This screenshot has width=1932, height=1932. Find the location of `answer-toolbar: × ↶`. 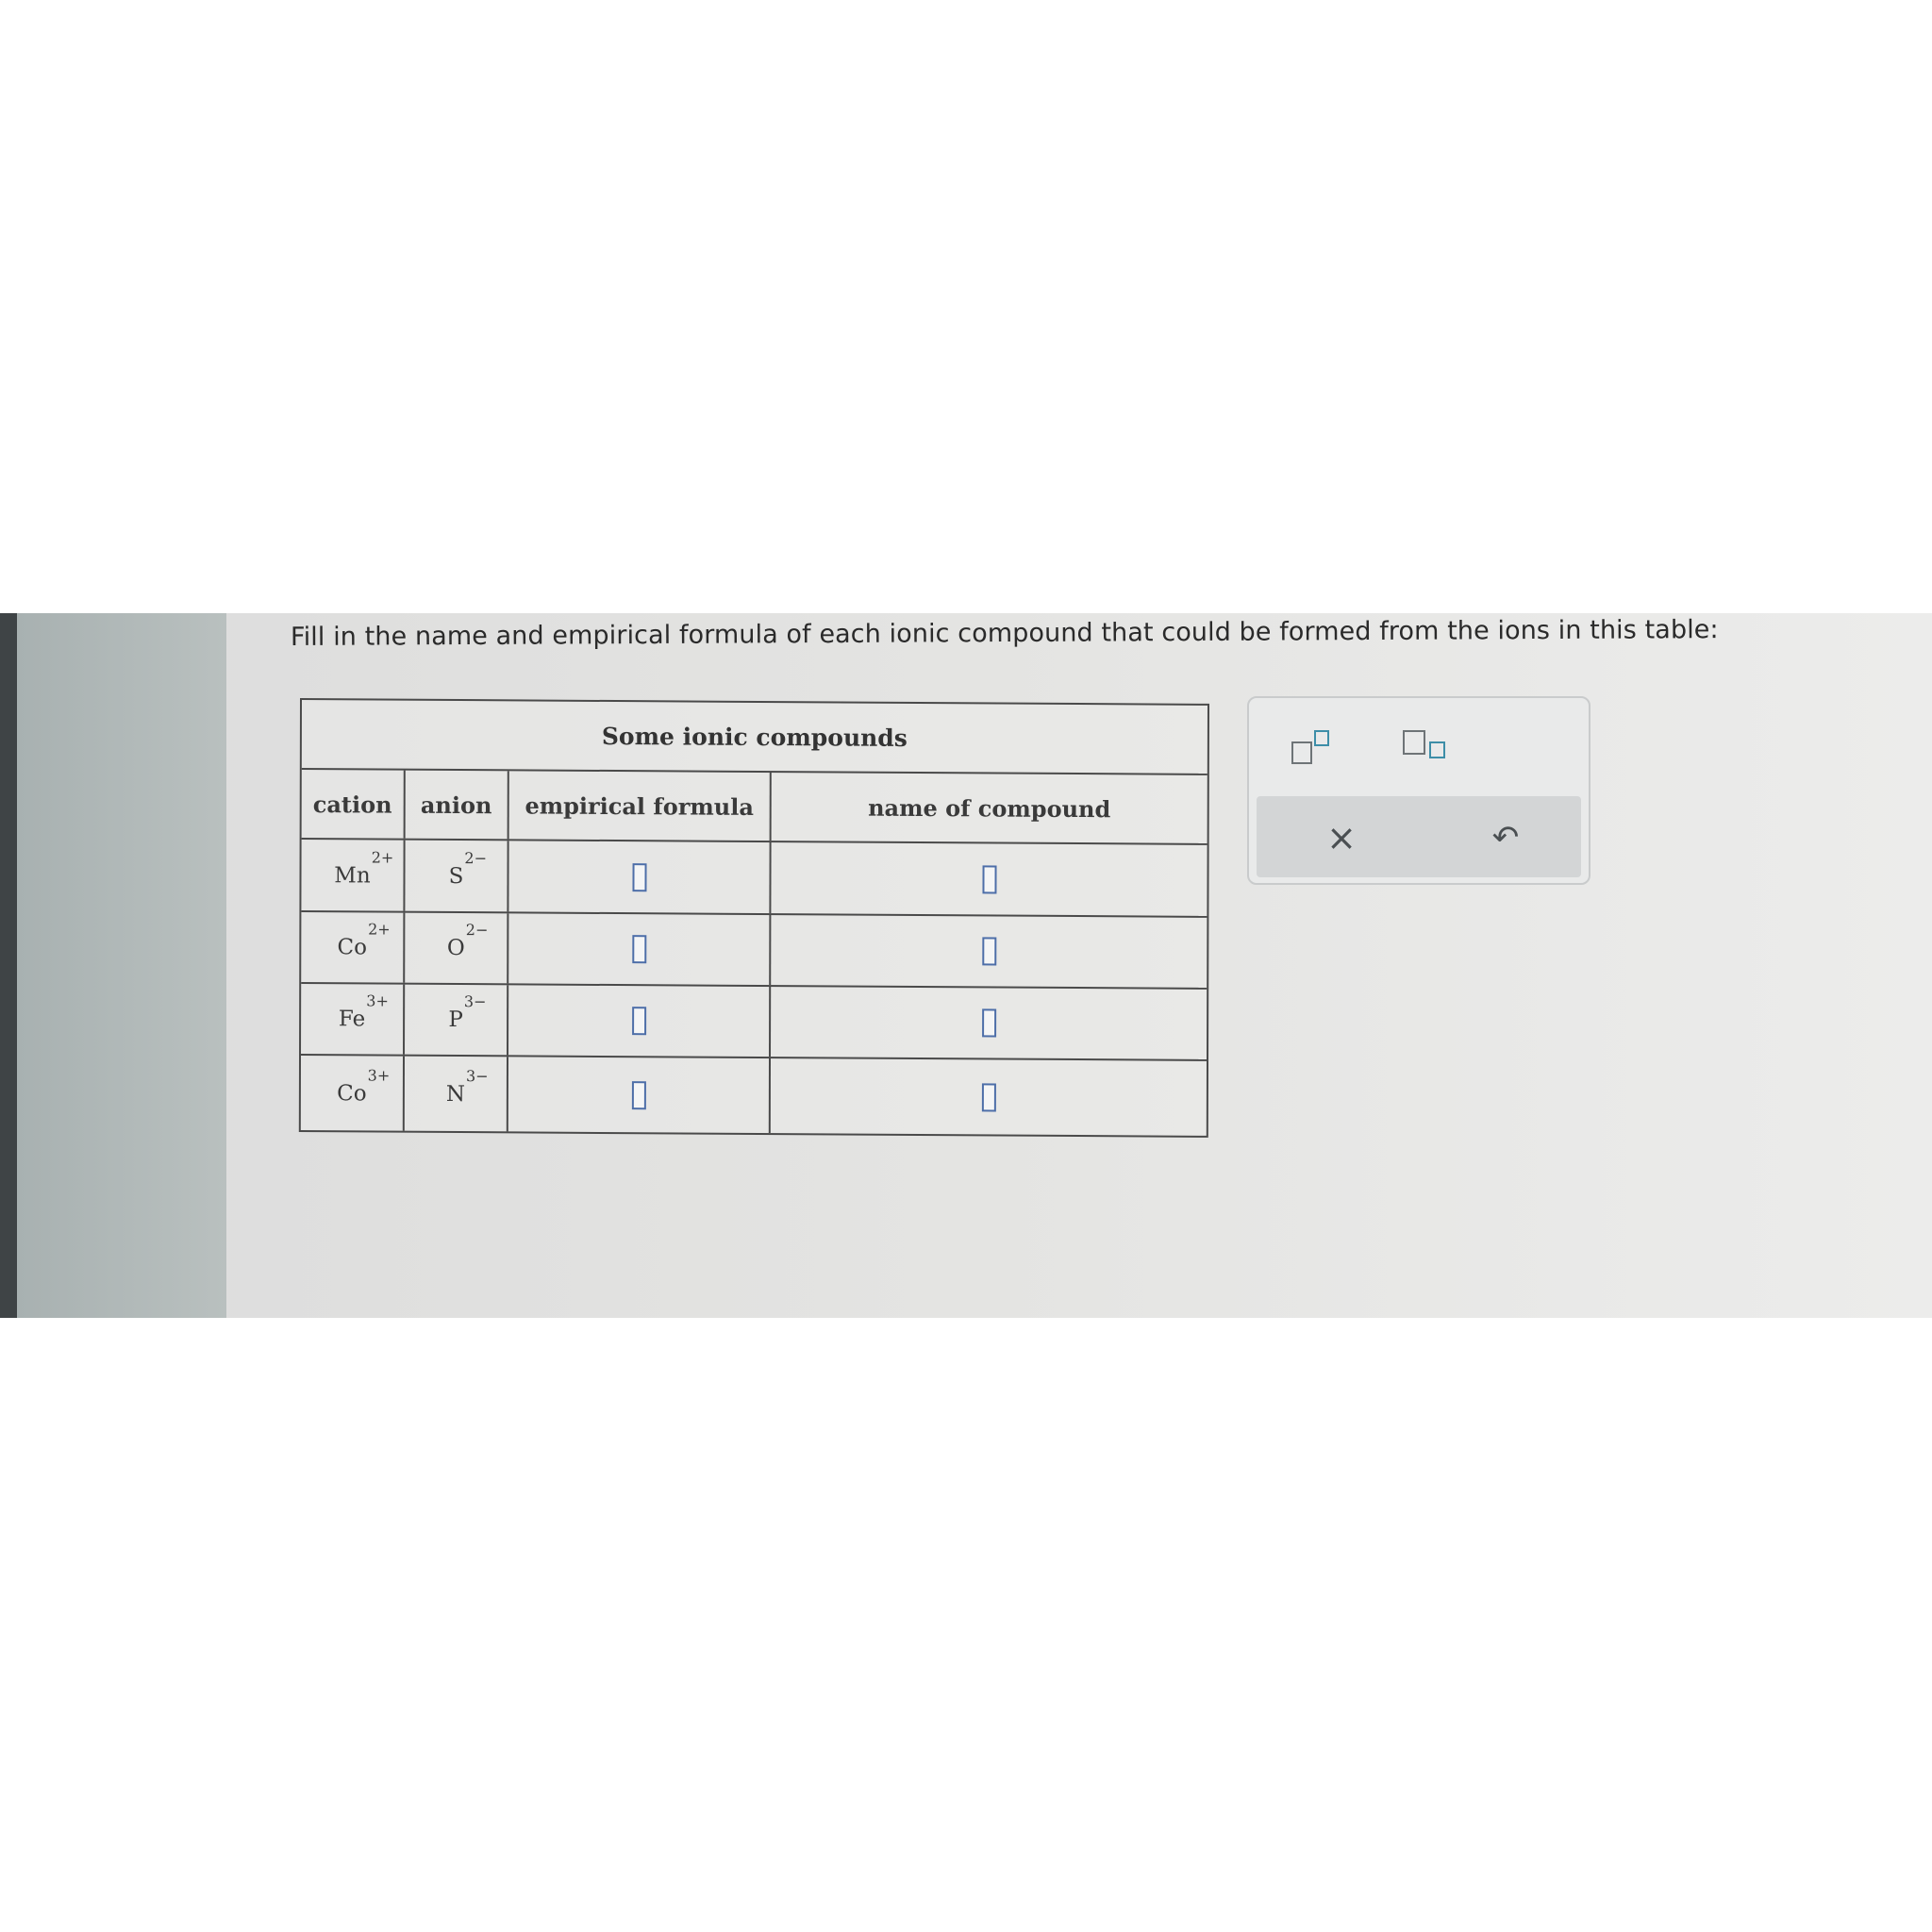

answer-toolbar: × ↶ is located at coordinates (1419, 790).